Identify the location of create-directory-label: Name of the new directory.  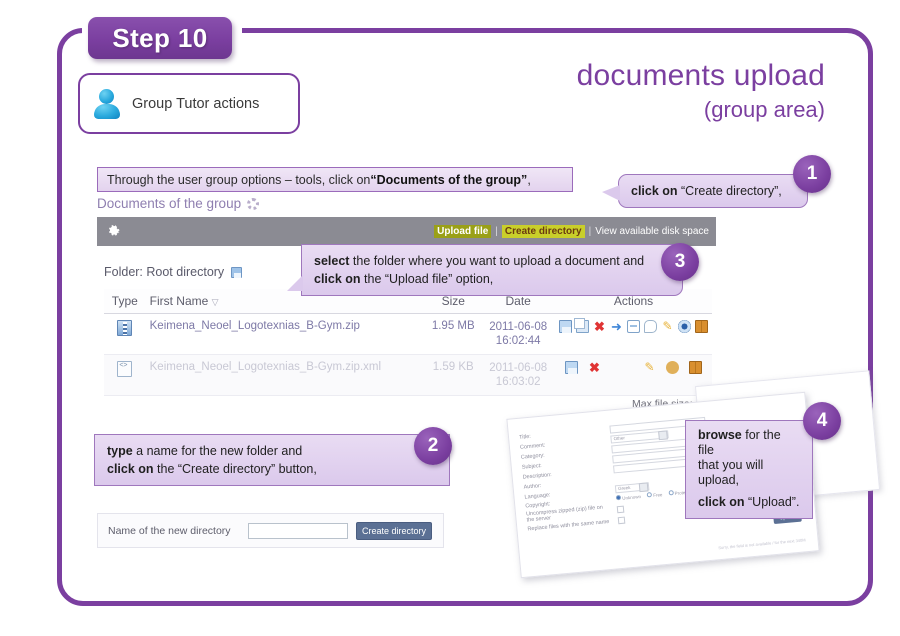
(169, 530).